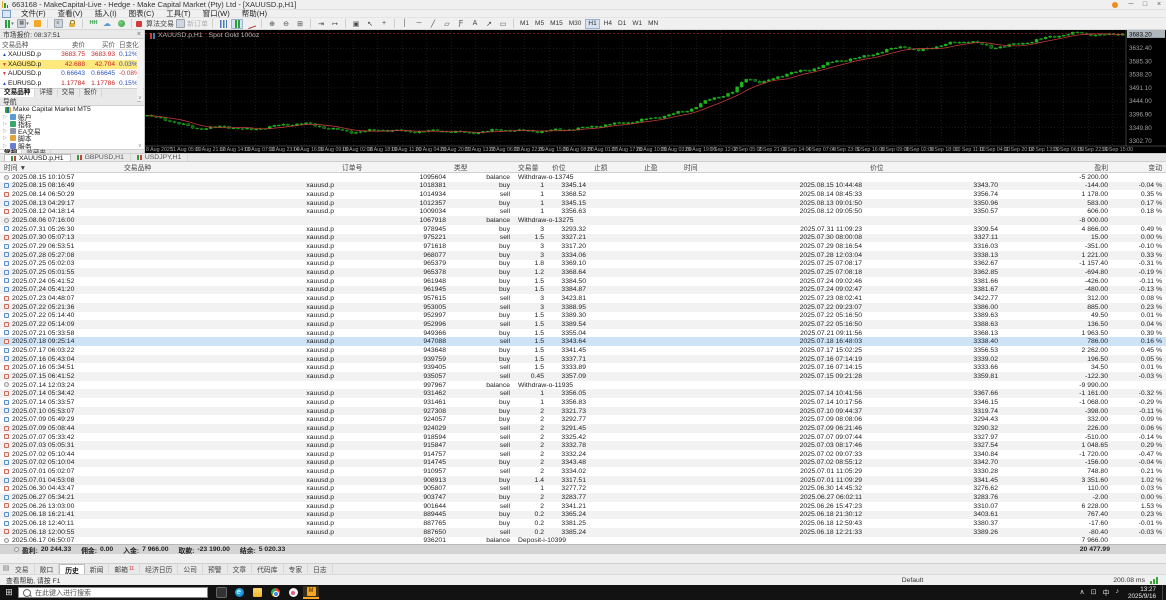 Image resolution: width=1166 pixels, height=600 pixels. Describe the element at coordinates (69, 84) in the screenshot. I see `mw-row-EURUSD.p: ▲EURUSD.p 1.17784 1.17786 0.15%` at that location.